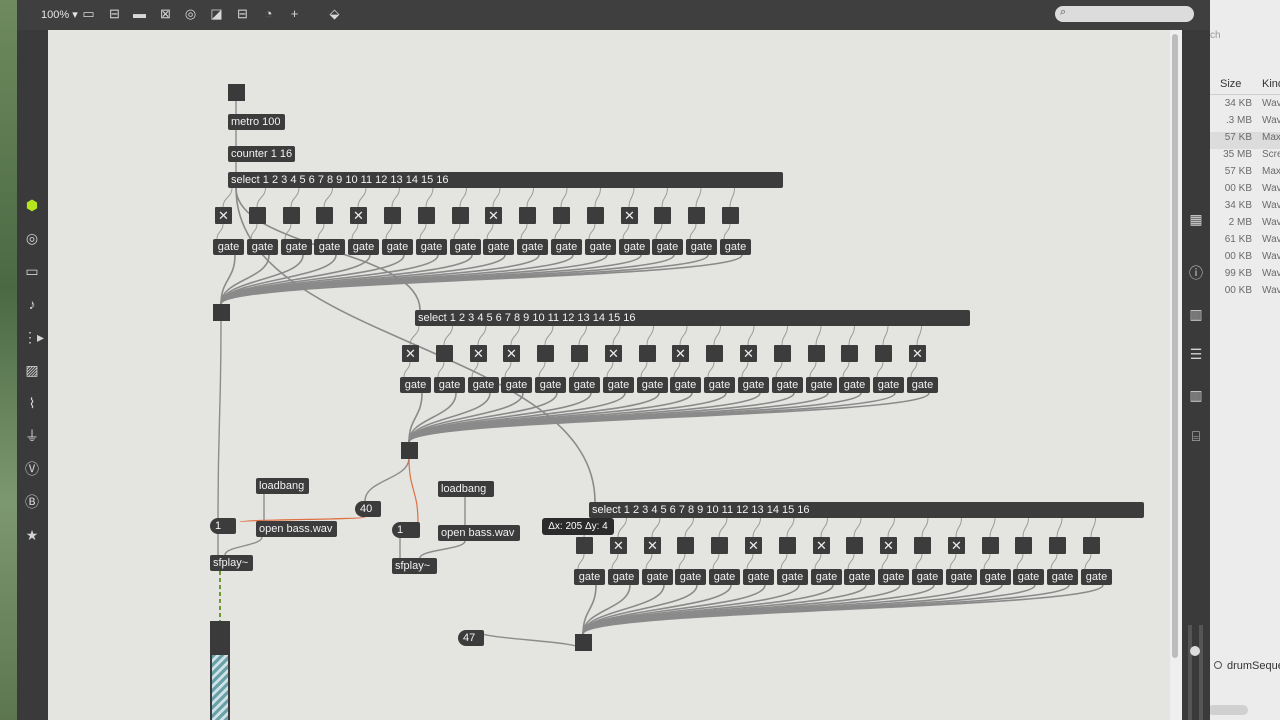 This screenshot has width=1280, height=720. I want to click on finder-row: 99 KB Wav, so click(1245, 276).